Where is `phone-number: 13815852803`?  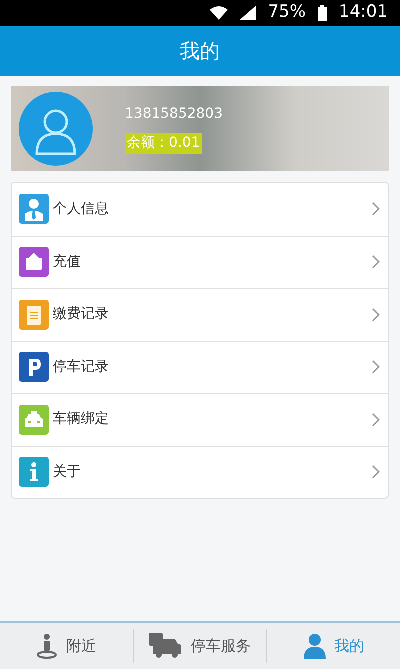
phone-number: 13815852803 is located at coordinates (174, 114).